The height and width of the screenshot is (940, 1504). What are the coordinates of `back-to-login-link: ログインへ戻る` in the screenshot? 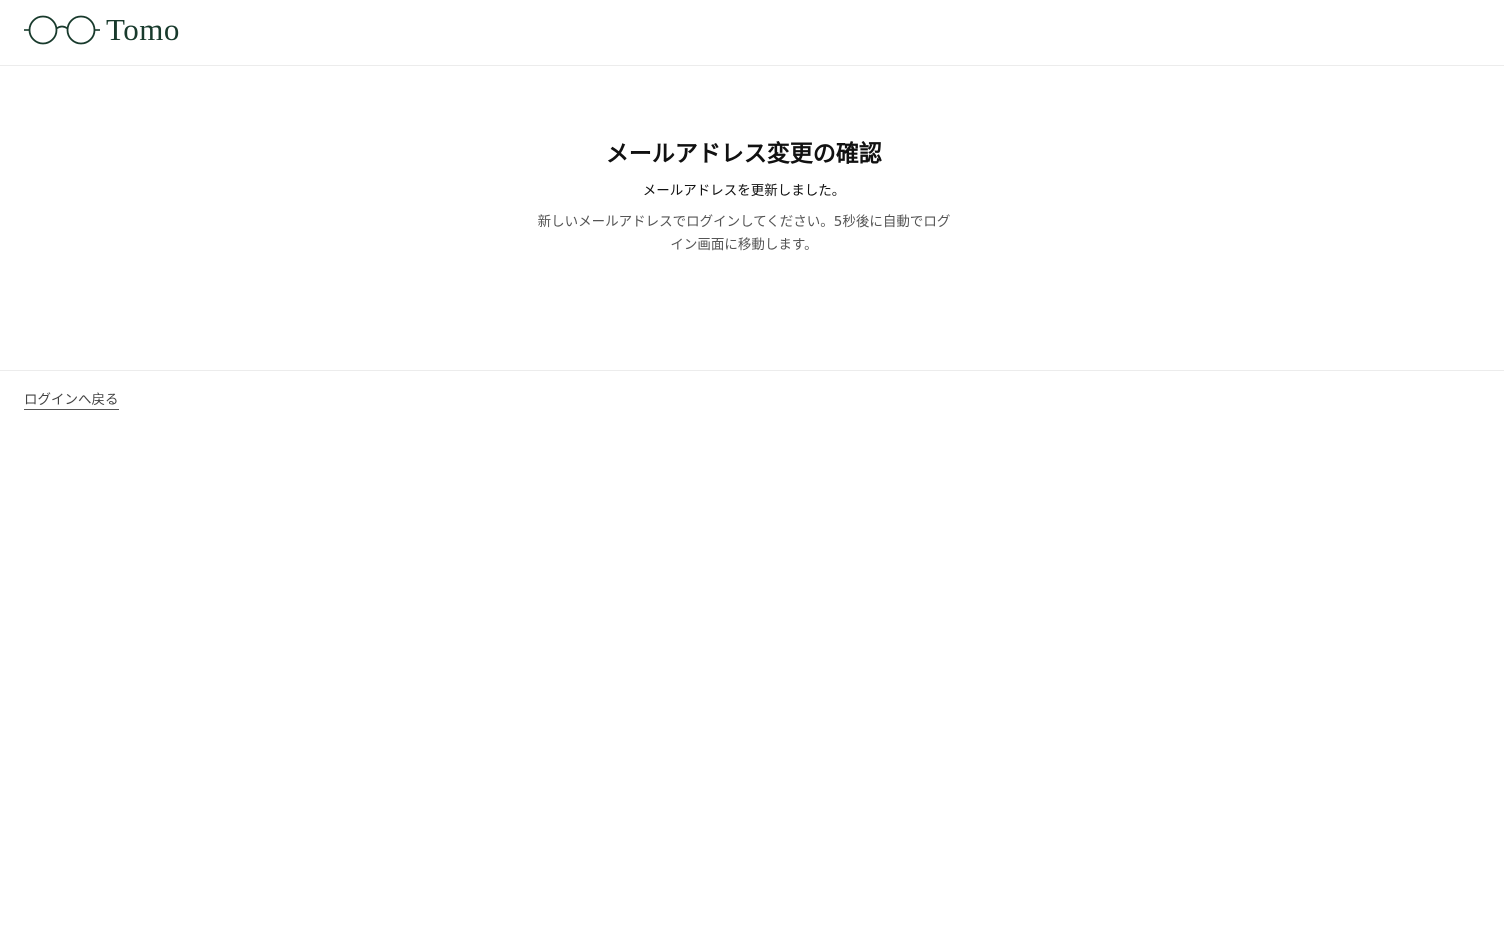 It's located at (71, 401).